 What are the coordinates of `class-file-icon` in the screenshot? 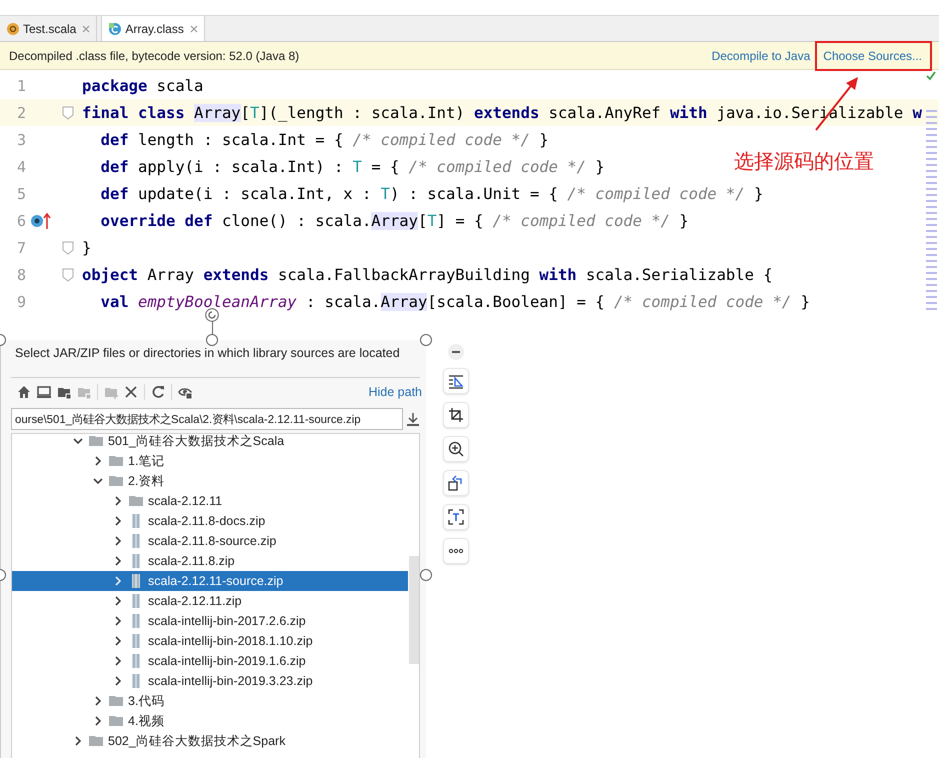 It's located at (115, 29).